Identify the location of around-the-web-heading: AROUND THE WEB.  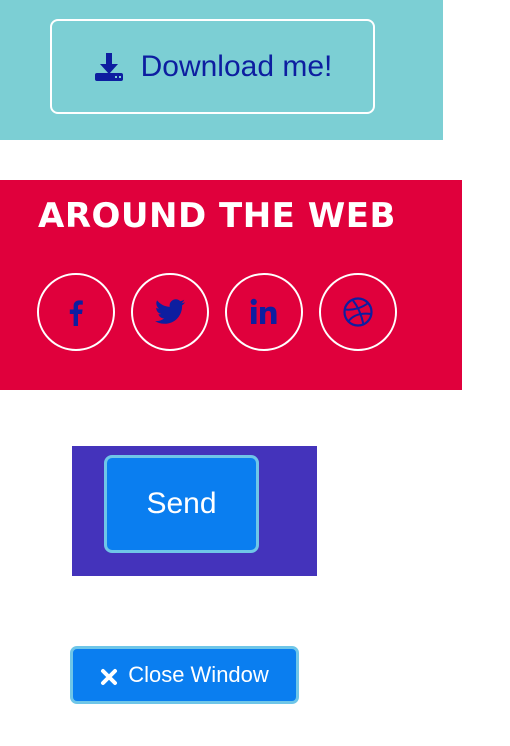
(217, 216).